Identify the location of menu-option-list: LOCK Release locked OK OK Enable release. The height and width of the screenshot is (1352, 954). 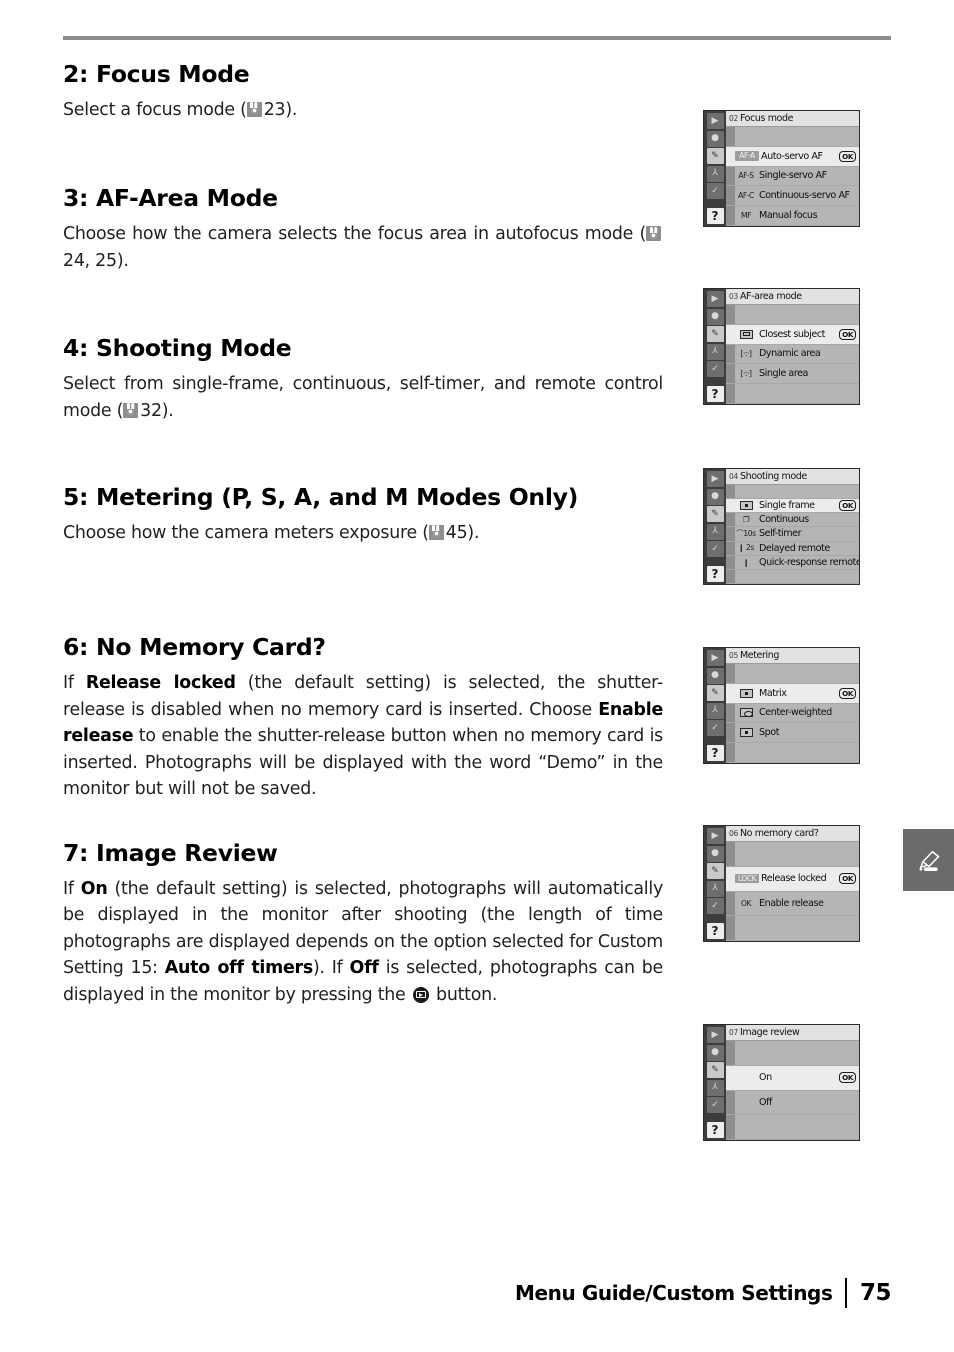
(792, 891).